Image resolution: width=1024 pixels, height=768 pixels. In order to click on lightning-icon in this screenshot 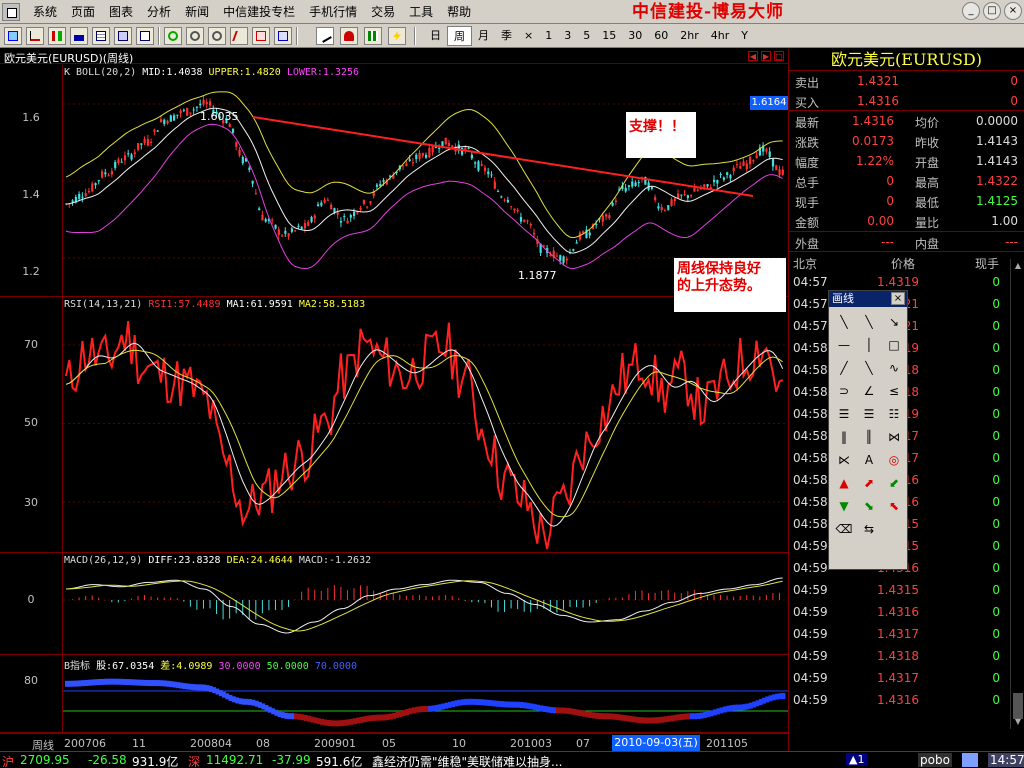, I will do `click(397, 36)`.